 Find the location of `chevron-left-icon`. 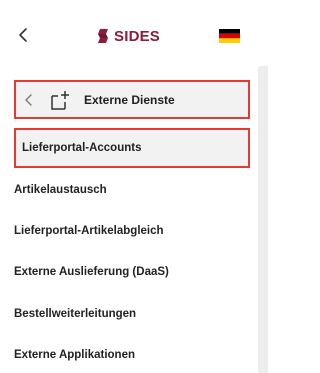

chevron-left-icon is located at coordinates (30, 100).